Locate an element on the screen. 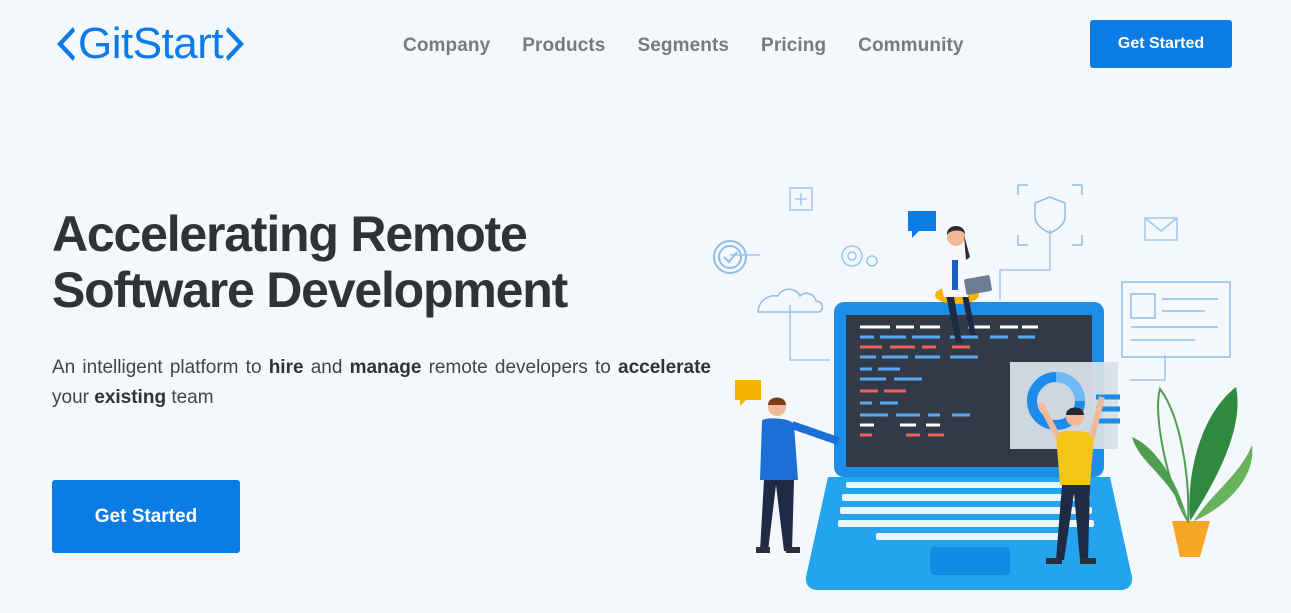 This screenshot has height=613, width=1291. chevron-right-icon is located at coordinates (237, 44).